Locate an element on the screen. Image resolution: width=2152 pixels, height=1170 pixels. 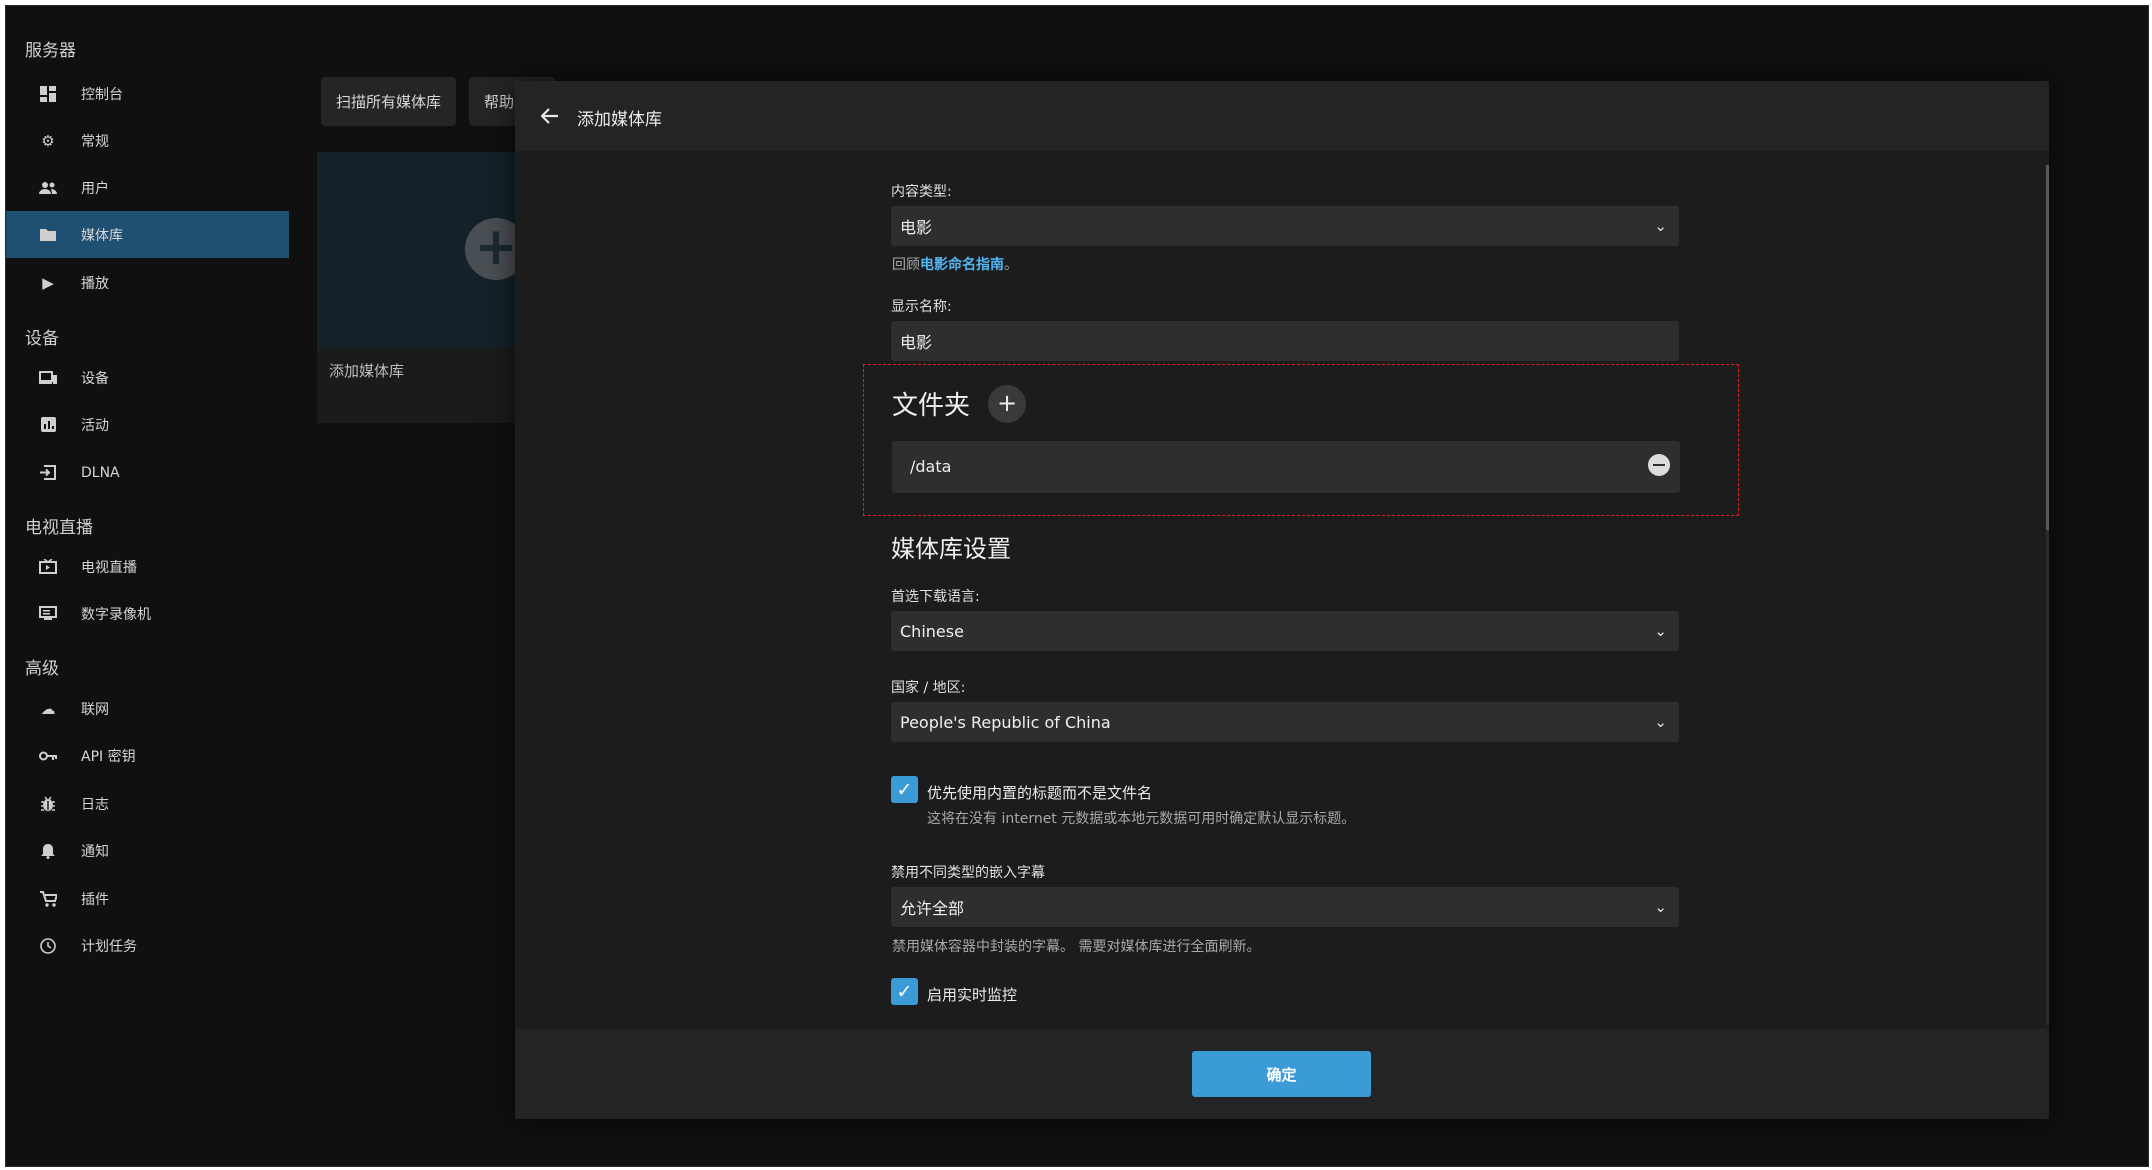
play-icon: ▶ is located at coordinates (48, 282).